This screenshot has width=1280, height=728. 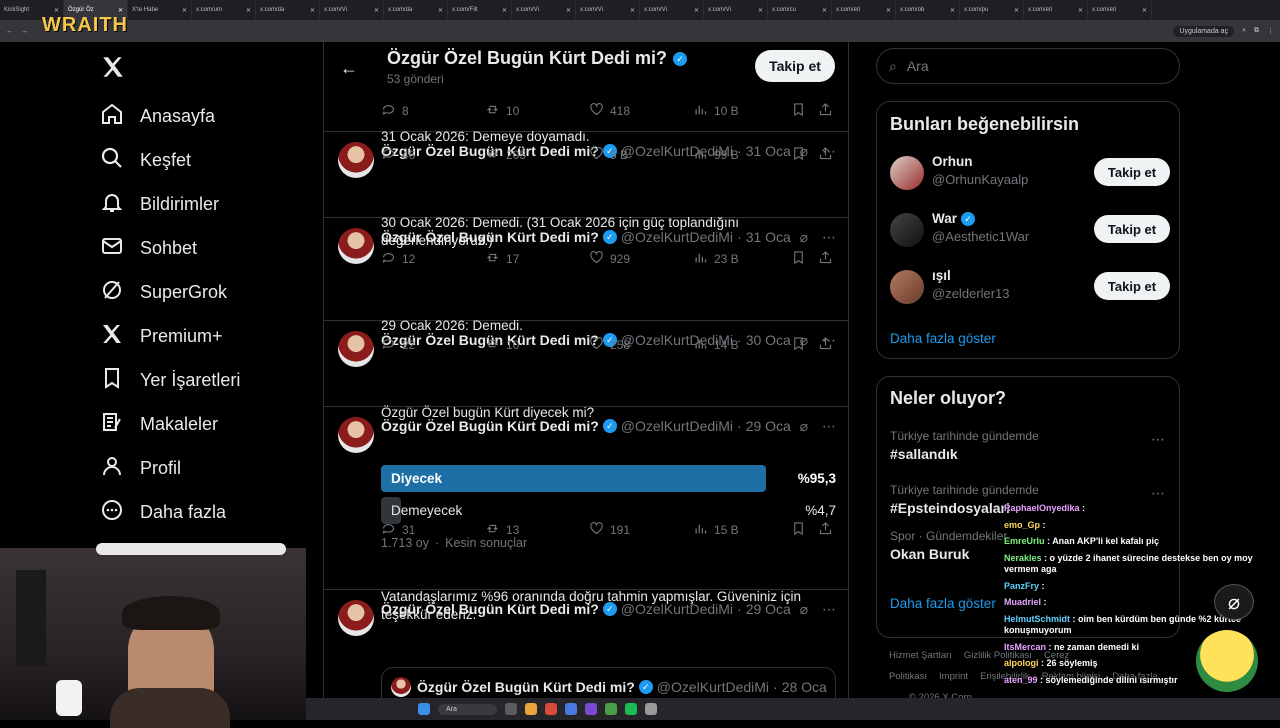 I want to click on zoom-icon: ⌕, so click(x=1244, y=31).